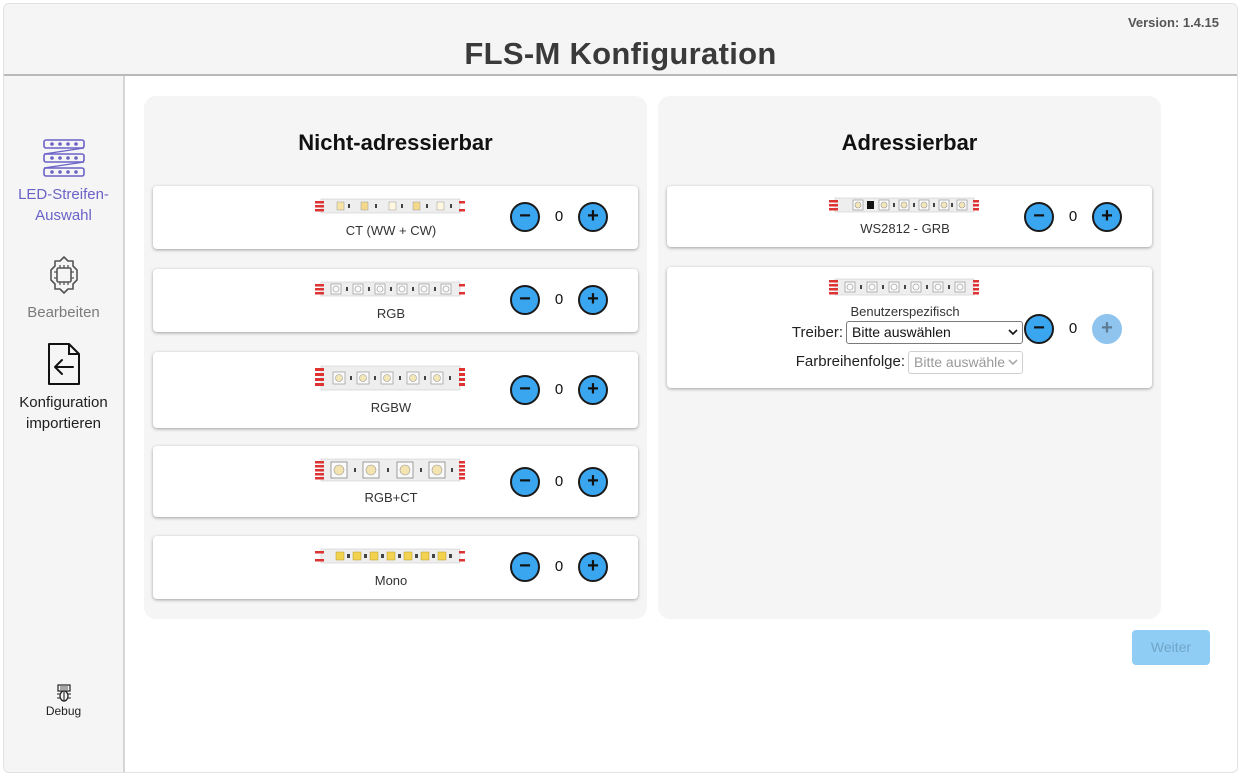 The width and height of the screenshot is (1241, 776). Describe the element at coordinates (395, 142) in the screenshot. I see `panel-title: Nicht-adressierbar` at that location.